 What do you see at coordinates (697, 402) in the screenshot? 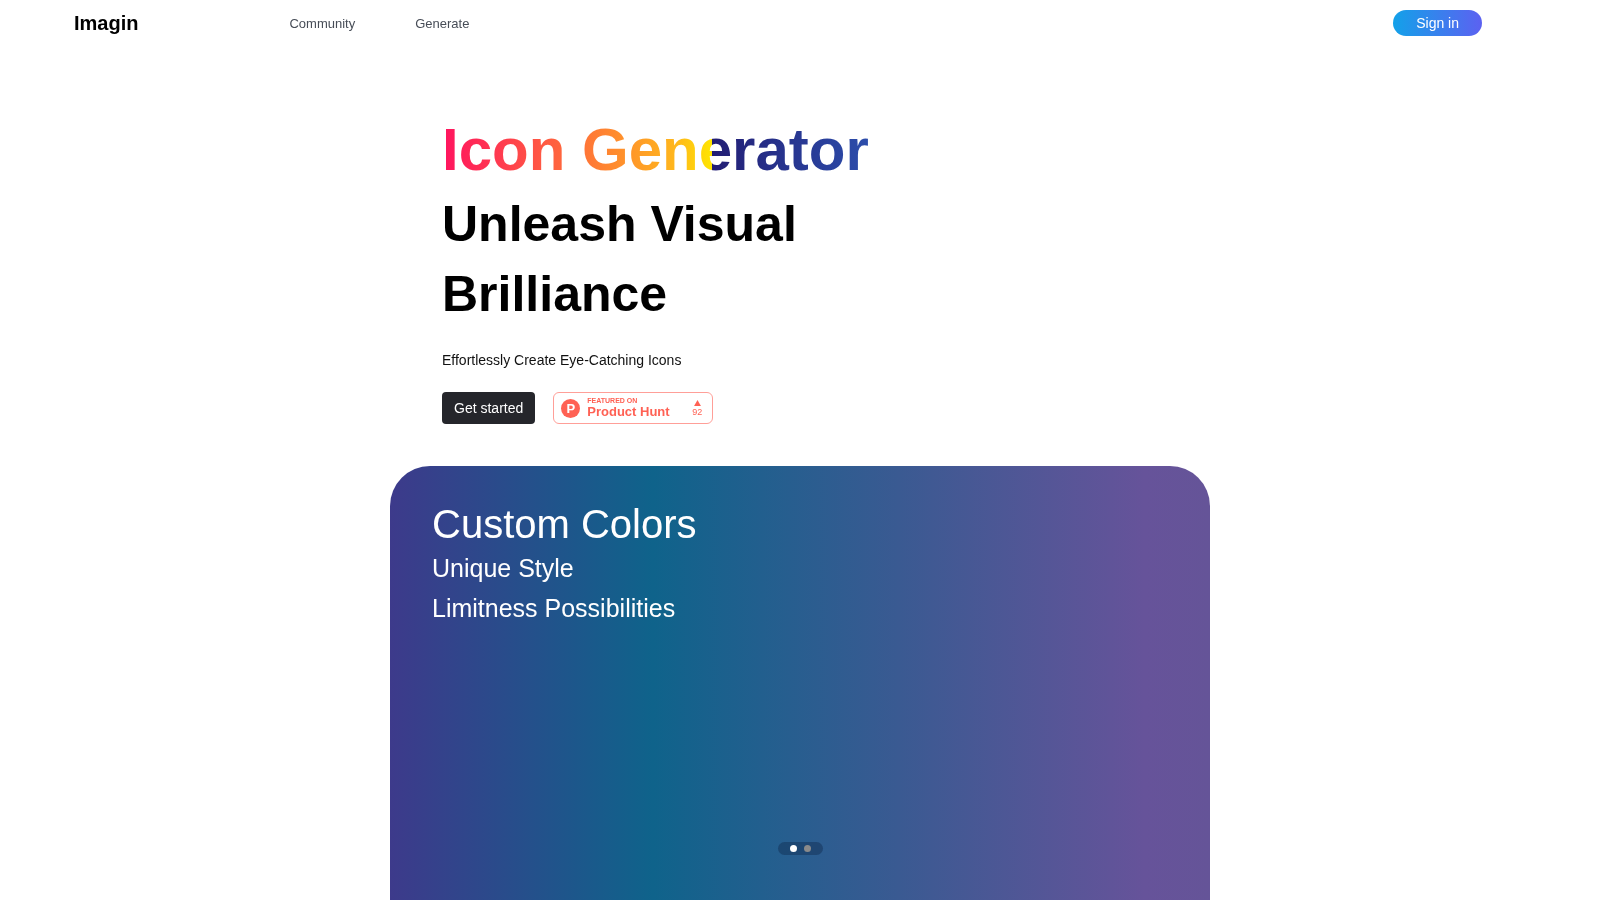
I see `triangle-icon` at bounding box center [697, 402].